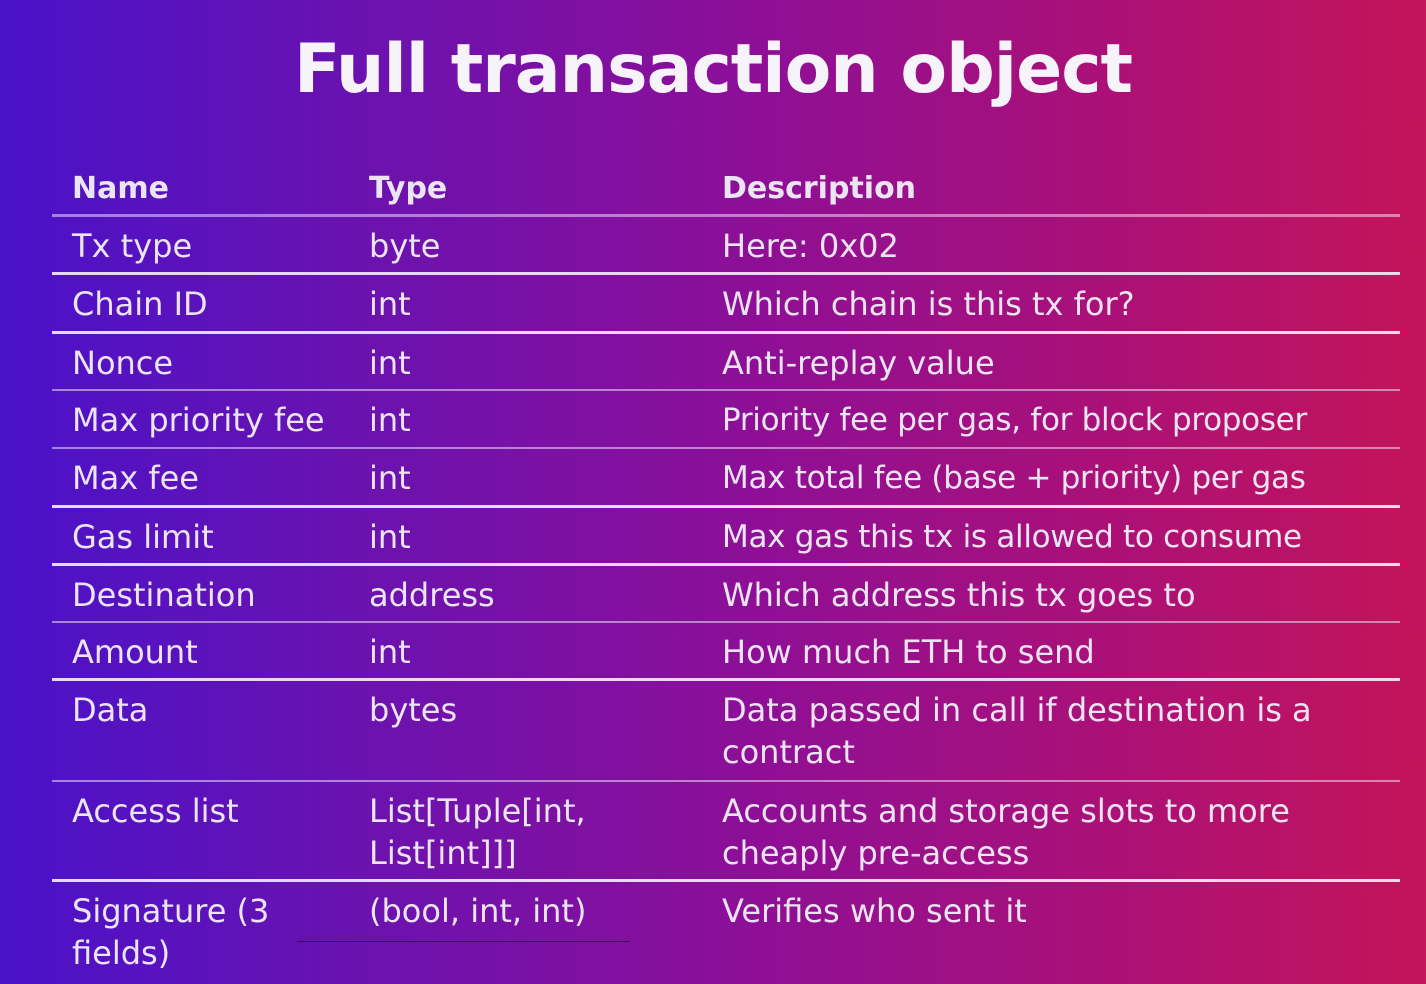 Image resolution: width=1426 pixels, height=984 pixels. I want to click on row-description: Here: 0x02, so click(810, 246).